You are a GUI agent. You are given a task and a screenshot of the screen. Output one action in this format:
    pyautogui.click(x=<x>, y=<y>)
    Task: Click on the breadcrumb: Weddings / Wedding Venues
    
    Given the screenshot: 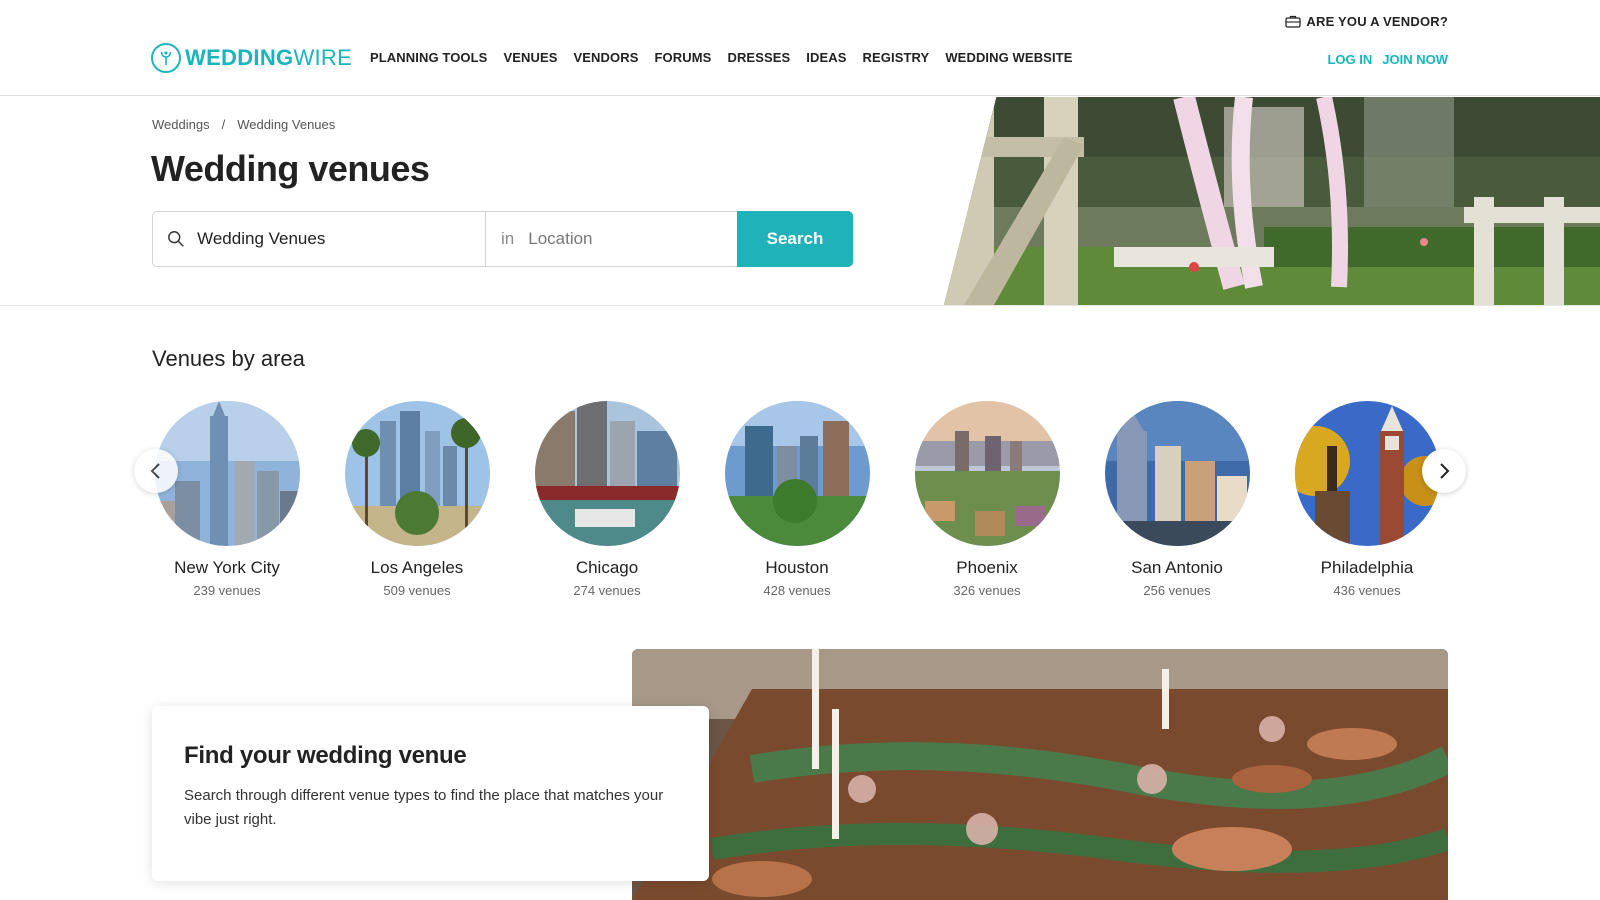 What is the action you would take?
    pyautogui.click(x=243, y=124)
    